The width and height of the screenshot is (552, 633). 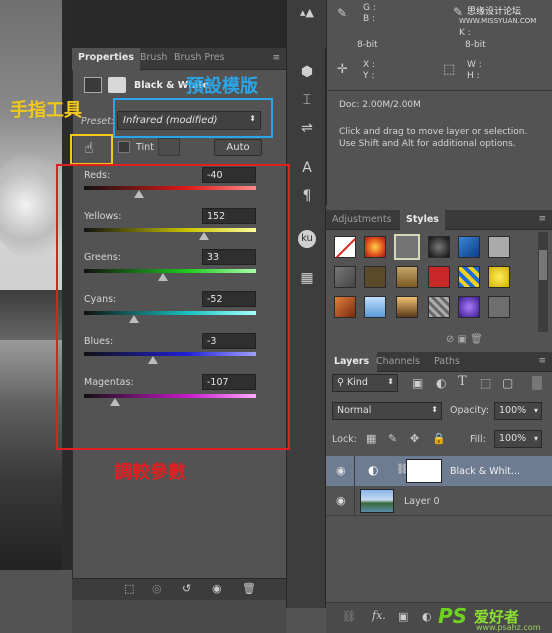 What do you see at coordinates (542, 361) in the screenshot?
I see `layers-menu-icon: ≡` at bounding box center [542, 361].